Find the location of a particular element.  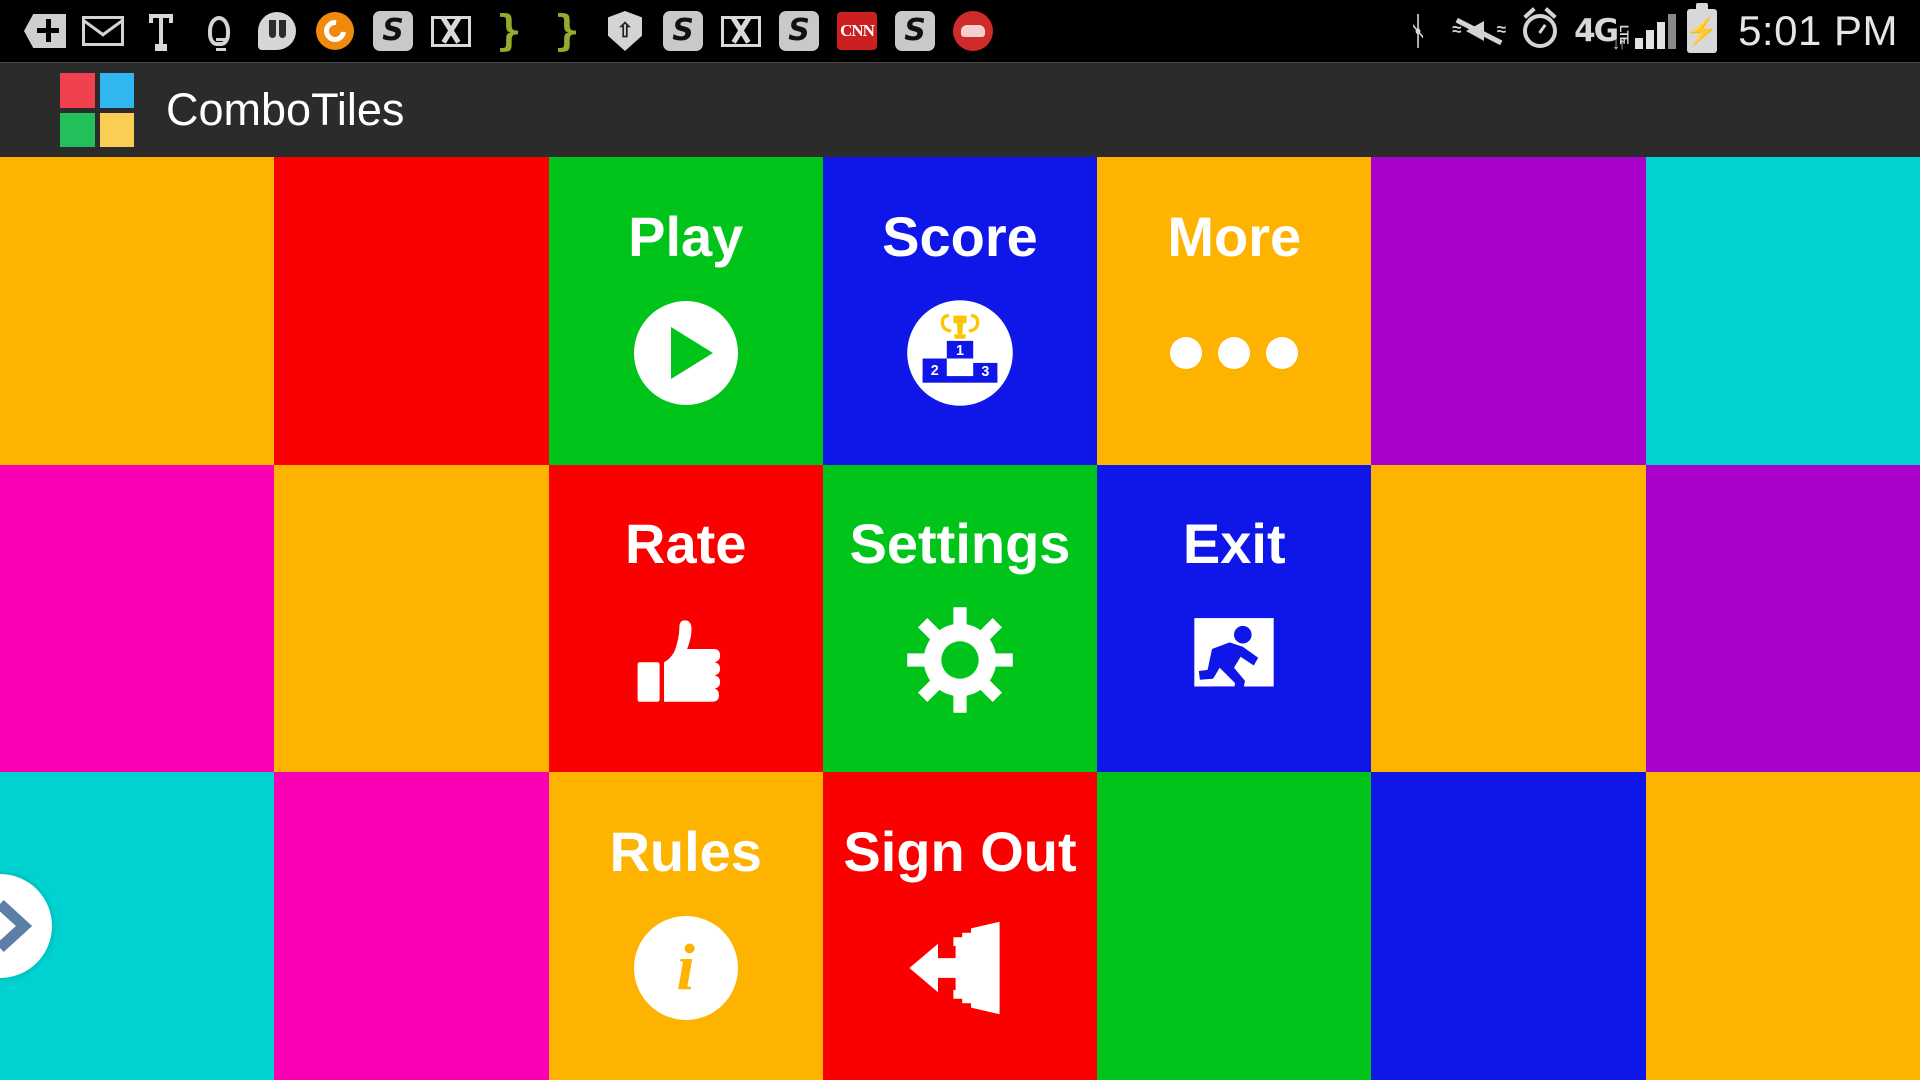

tile-label: Sign Out is located at coordinates (960, 852).